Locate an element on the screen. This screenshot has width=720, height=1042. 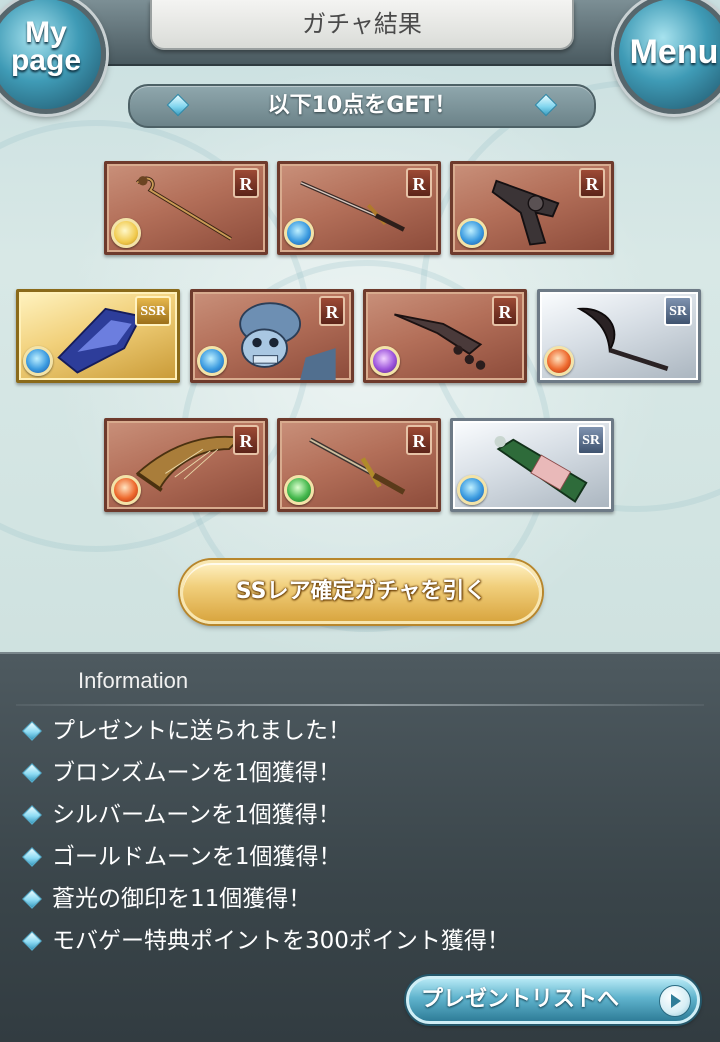
info-line: ブロンズムーンを1個獲得！ is located at coordinates (197, 773).